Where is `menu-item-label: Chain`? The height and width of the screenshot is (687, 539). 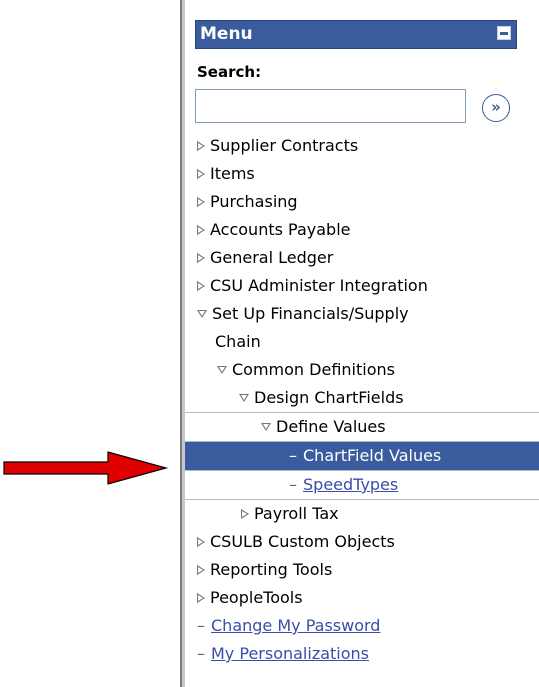 menu-item-label: Chain is located at coordinates (238, 341).